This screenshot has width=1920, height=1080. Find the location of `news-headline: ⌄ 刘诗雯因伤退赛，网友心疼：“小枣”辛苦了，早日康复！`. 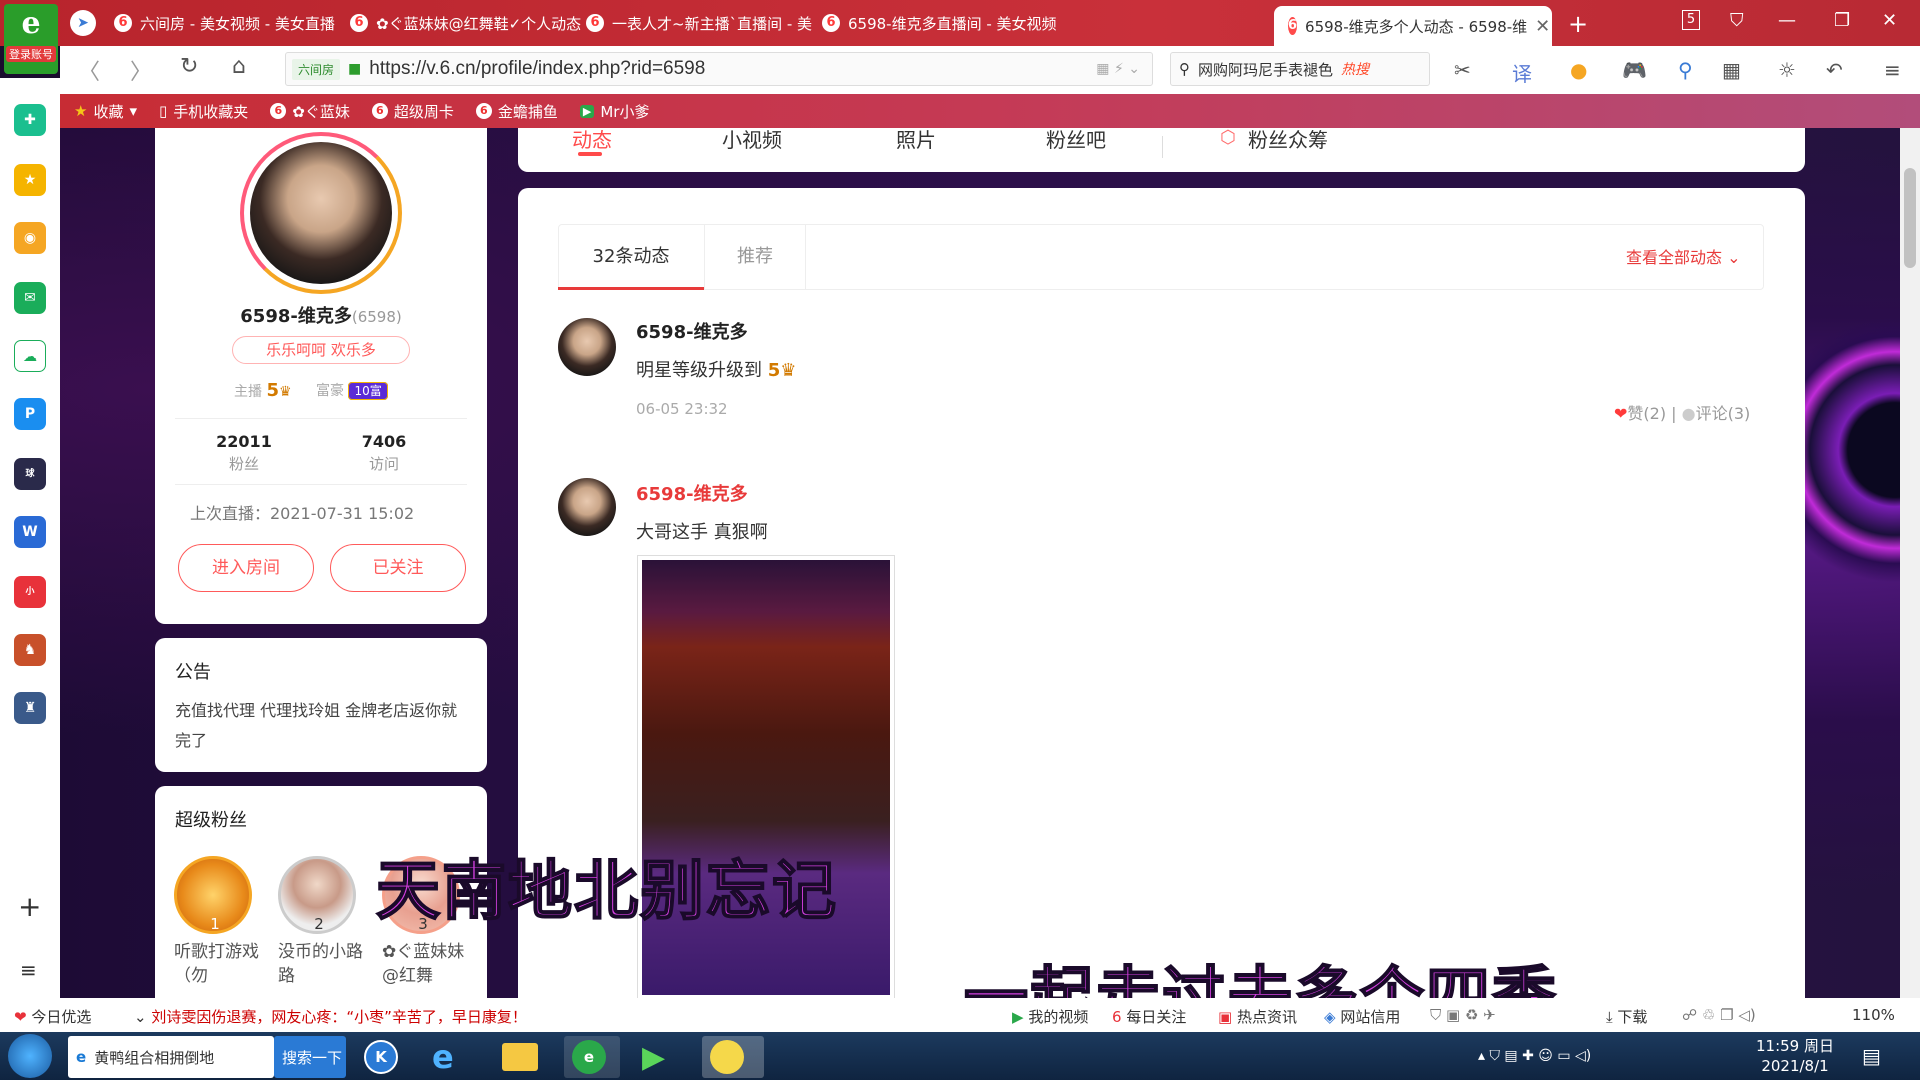

news-headline: ⌄ 刘诗雯因伤退赛，网友心疼：“小枣”辛苦了，早日康复！ is located at coordinates (330, 1016).